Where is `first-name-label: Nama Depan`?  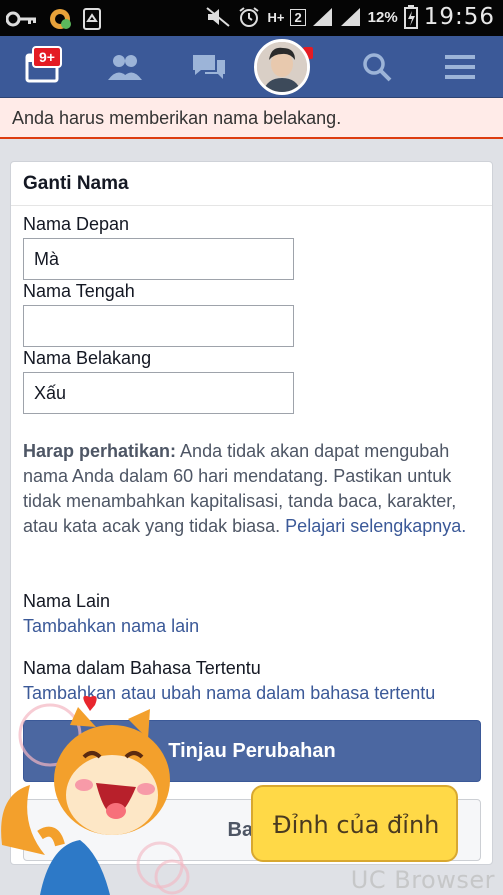
first-name-label: Nama Depan is located at coordinates (76, 224).